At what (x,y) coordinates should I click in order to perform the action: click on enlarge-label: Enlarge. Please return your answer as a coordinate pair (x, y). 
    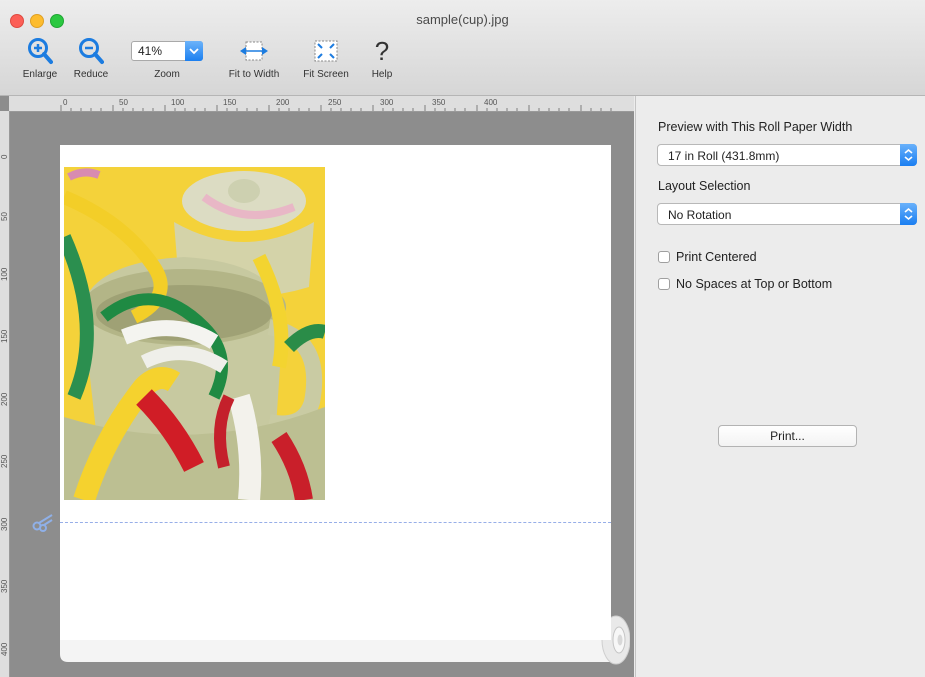
    Looking at the image, I should click on (40, 74).